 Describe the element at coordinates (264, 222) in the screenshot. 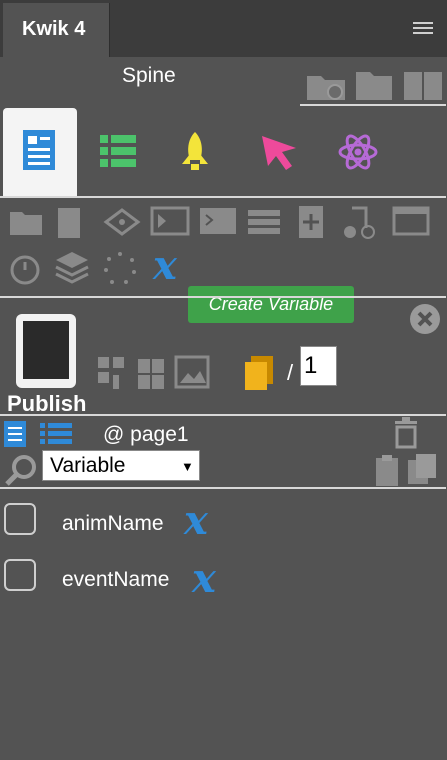

I see `layer-stack-icon` at that location.